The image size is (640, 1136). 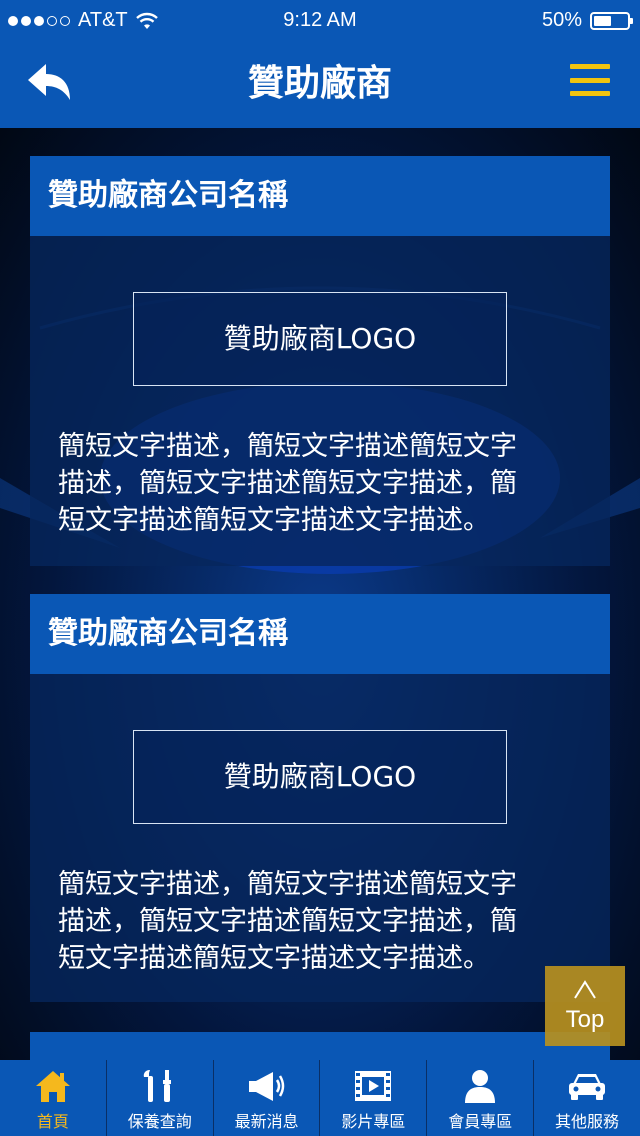 I want to click on battery-percent: 50%, so click(x=561, y=20).